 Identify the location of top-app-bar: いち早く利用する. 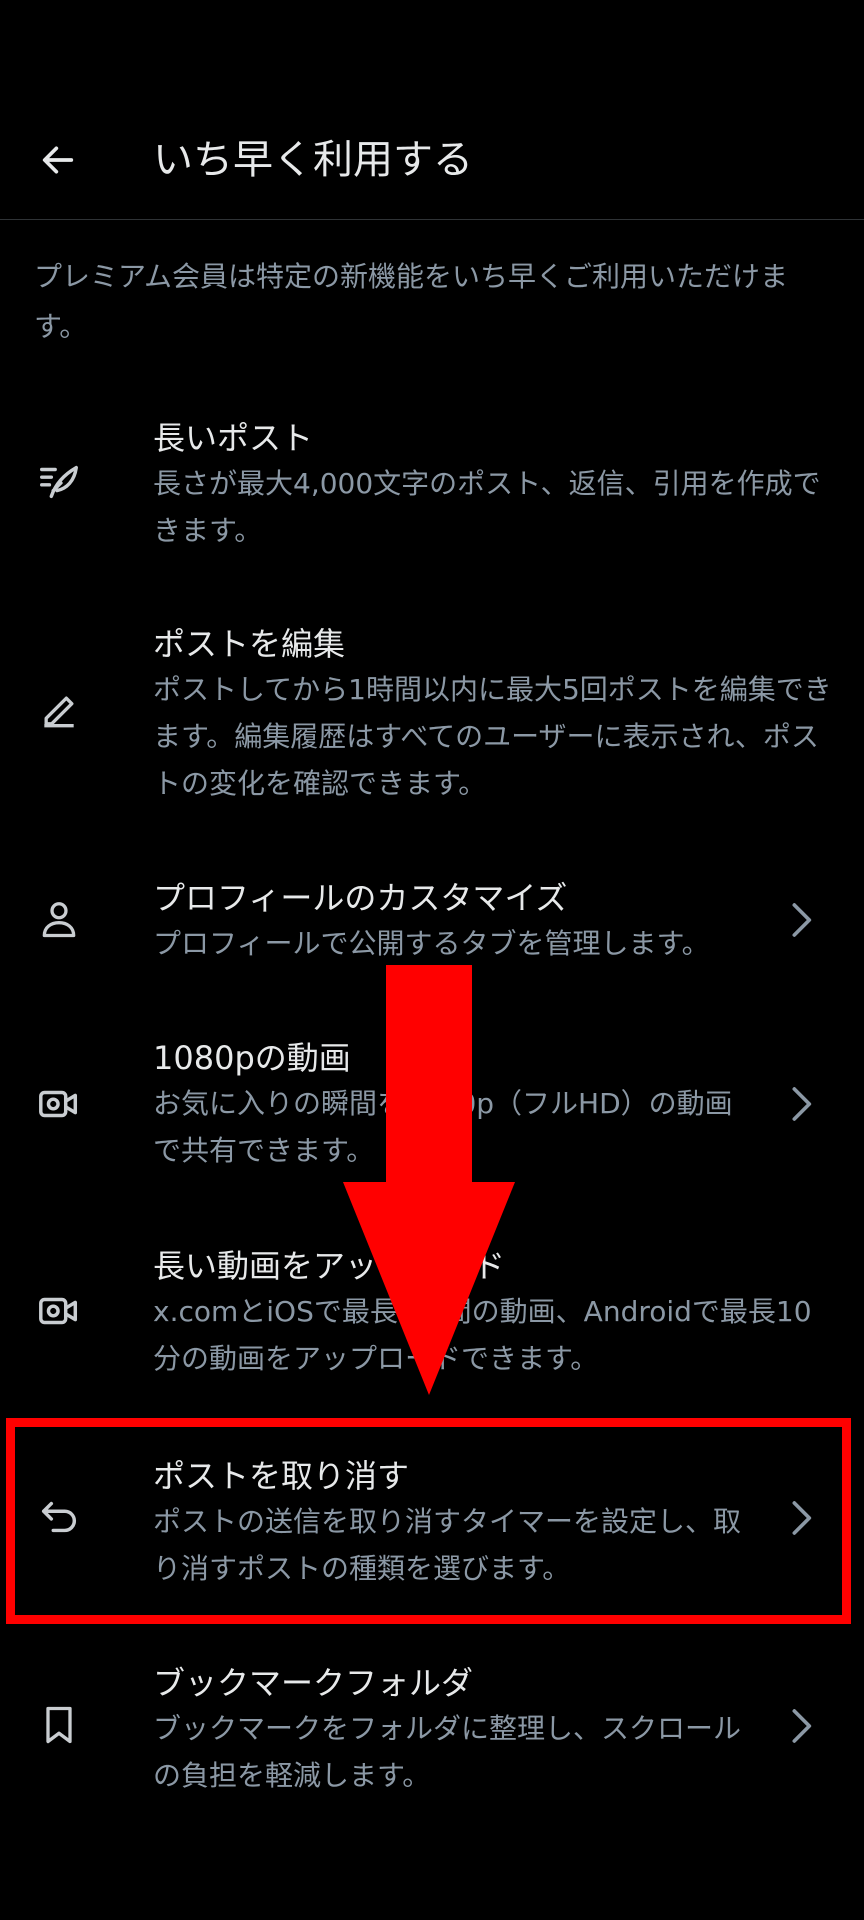
(432, 110).